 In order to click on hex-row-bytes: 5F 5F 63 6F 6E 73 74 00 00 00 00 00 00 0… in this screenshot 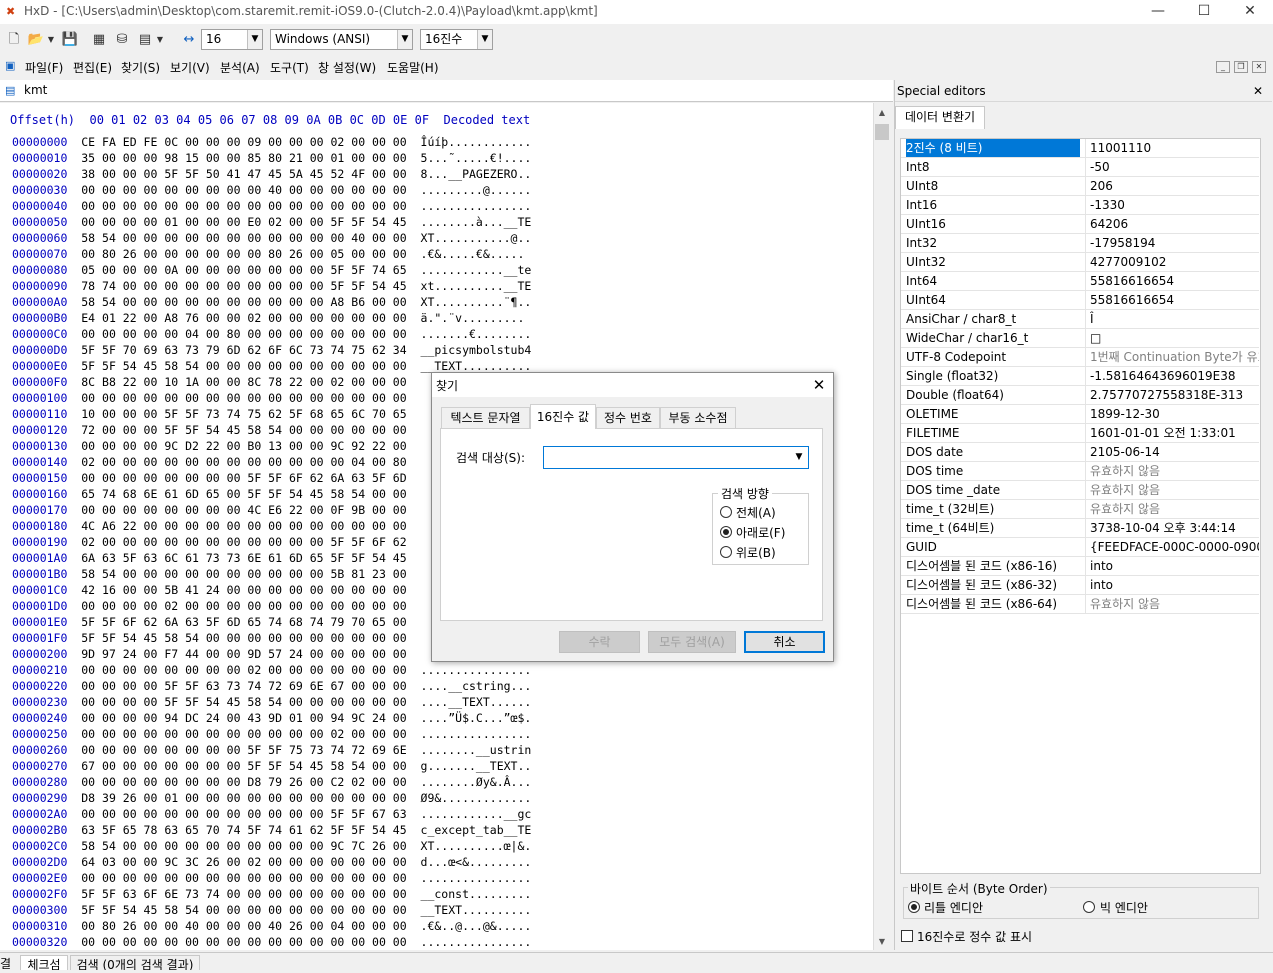, I will do `click(243, 894)`.